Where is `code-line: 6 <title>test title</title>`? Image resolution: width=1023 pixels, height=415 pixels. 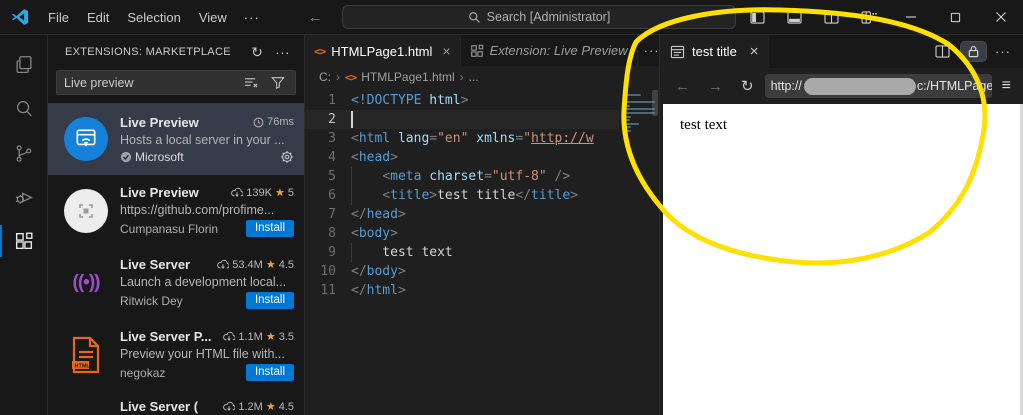
code-line: 6 <title>test title</title> is located at coordinates (482, 195).